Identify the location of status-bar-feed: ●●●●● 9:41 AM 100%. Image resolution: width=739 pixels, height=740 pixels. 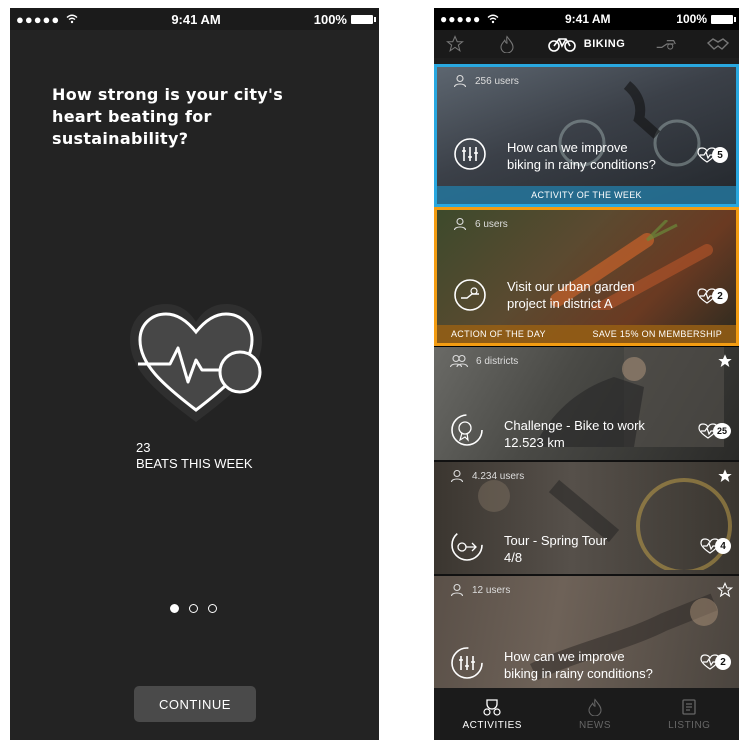
(586, 19).